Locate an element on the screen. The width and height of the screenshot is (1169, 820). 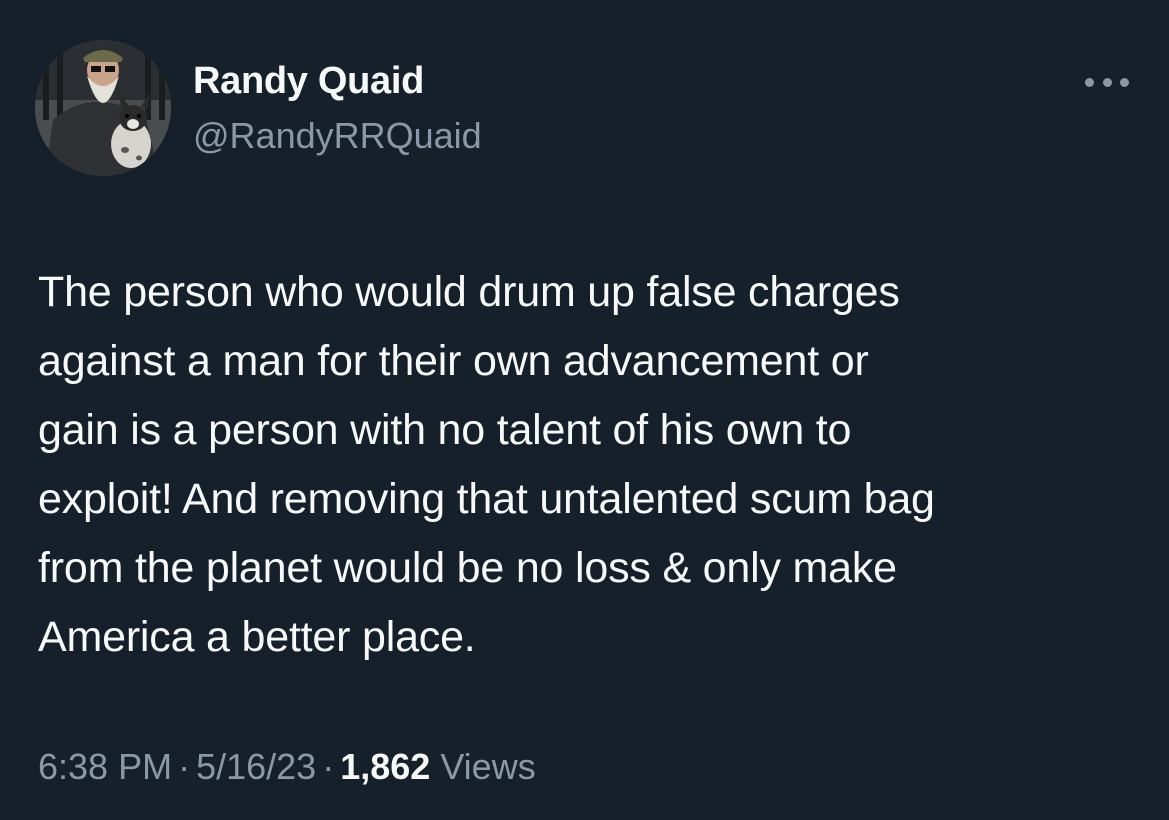
more-options-icon is located at coordinates (1107, 82).